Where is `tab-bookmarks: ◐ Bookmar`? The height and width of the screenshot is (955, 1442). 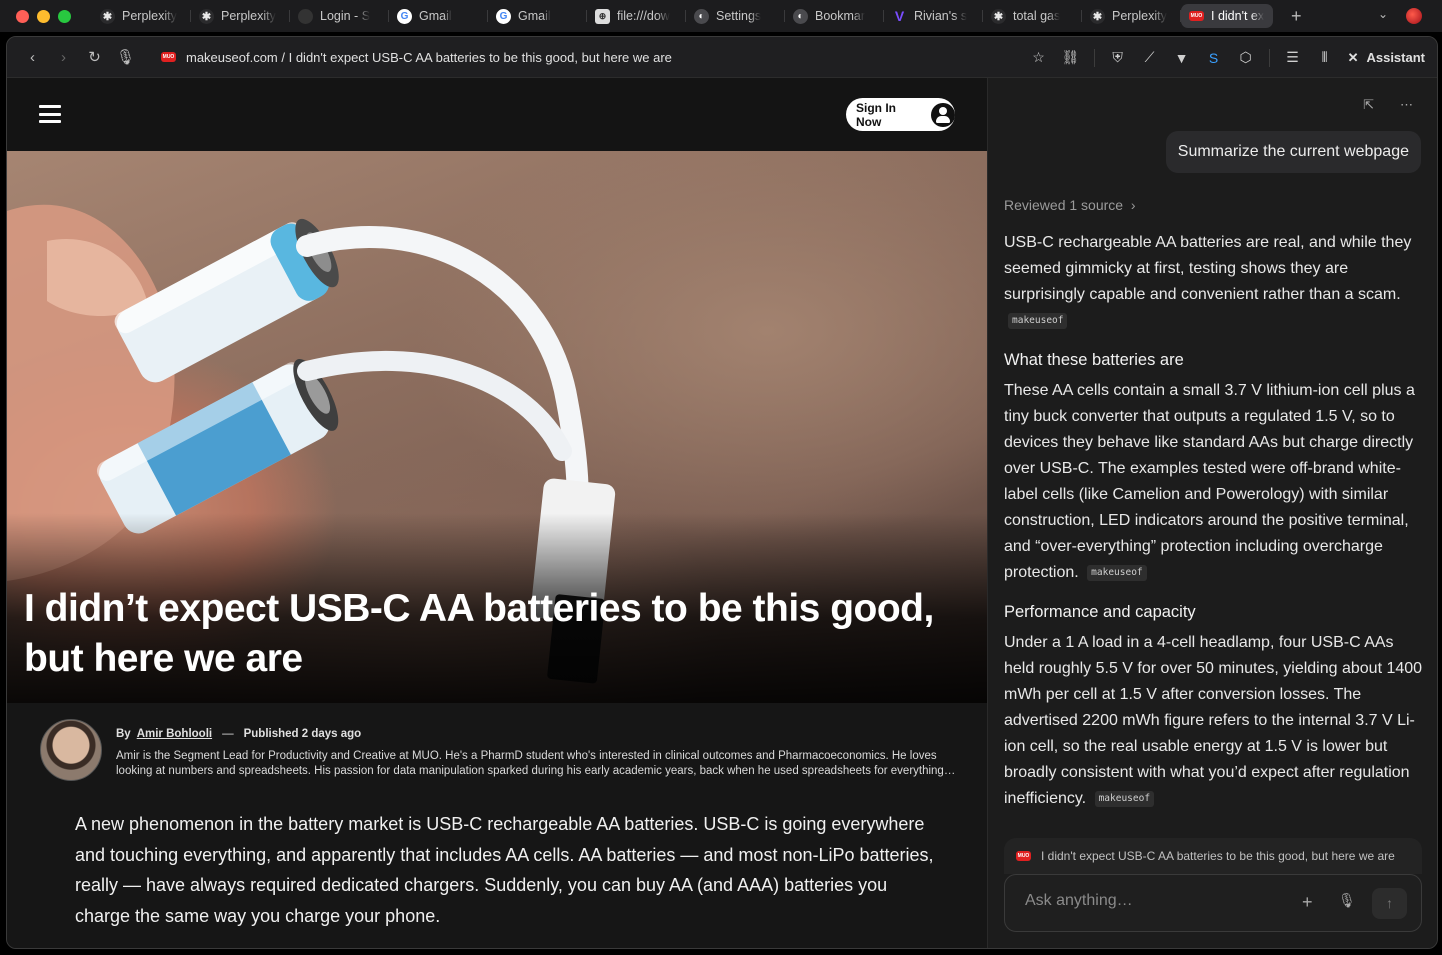 tab-bookmarks: ◐ Bookmar is located at coordinates (834, 16).